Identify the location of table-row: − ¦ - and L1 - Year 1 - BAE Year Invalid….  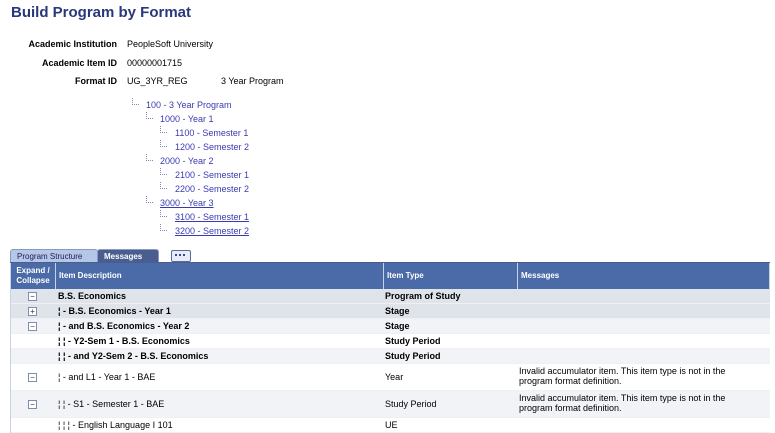
(390, 377).